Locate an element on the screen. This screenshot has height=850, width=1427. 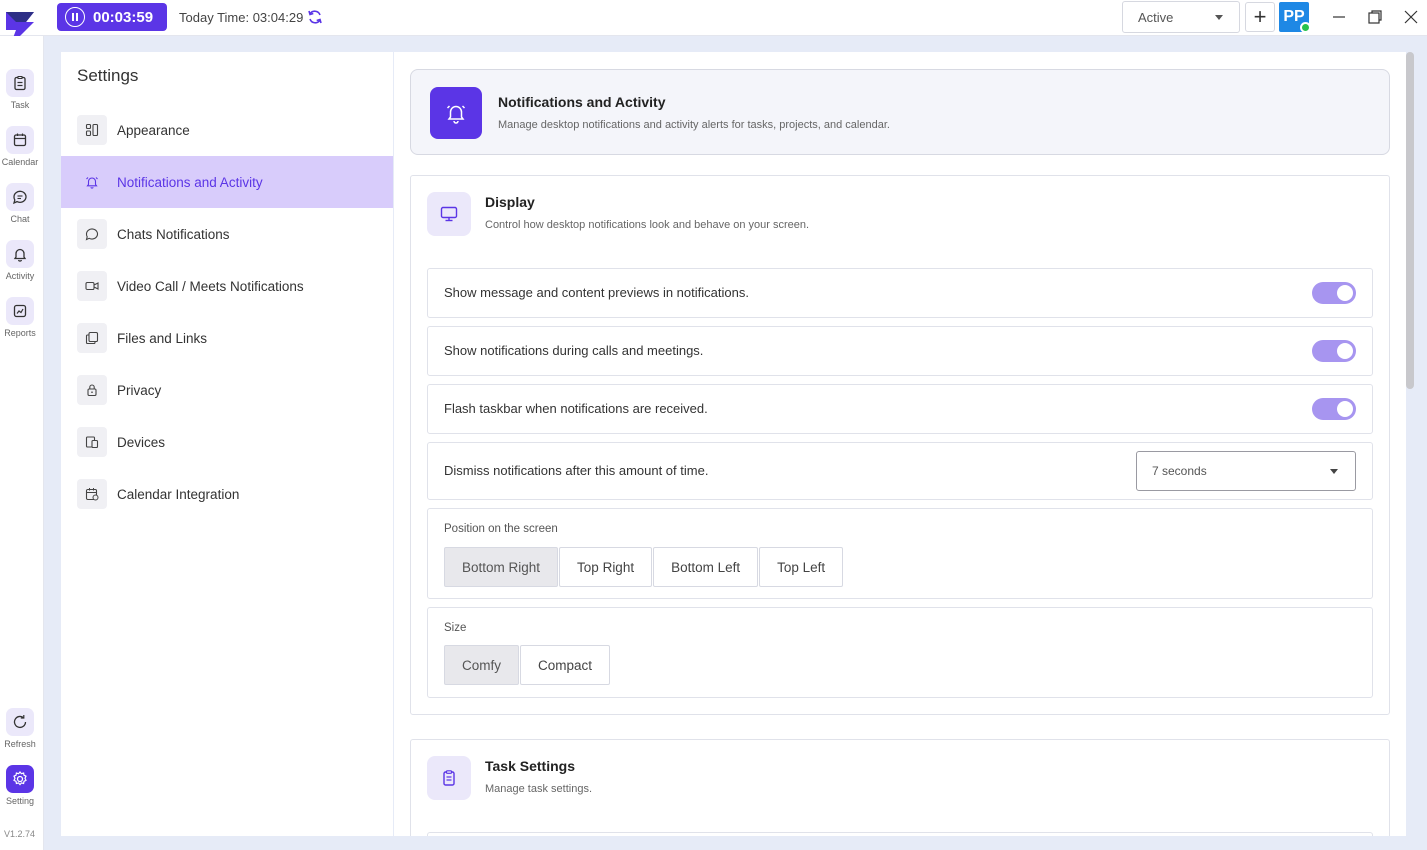
rail-label: Chat is located at coordinates (20, 219).